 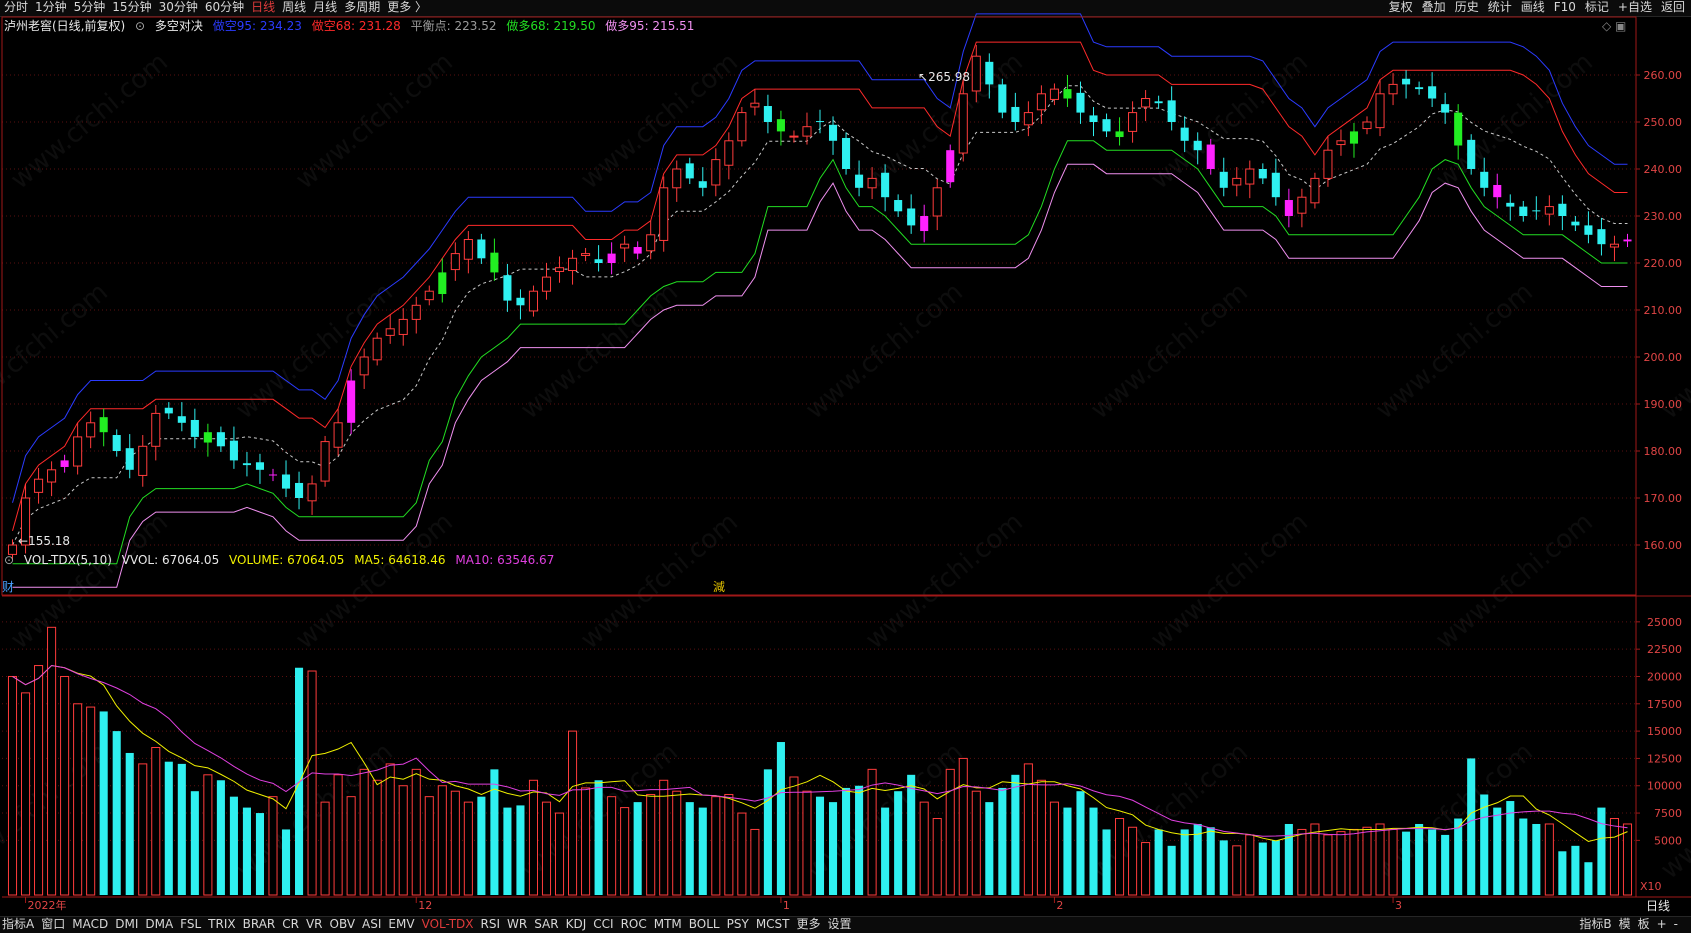 I want to click on indicator-tab-4: DMA, so click(x=159, y=924).